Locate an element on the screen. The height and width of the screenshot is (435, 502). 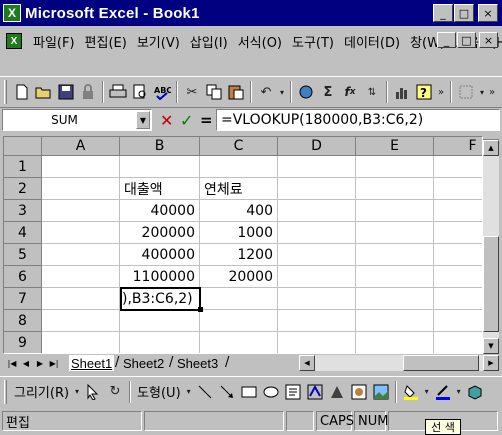
wordart-icon is located at coordinates (315, 392).